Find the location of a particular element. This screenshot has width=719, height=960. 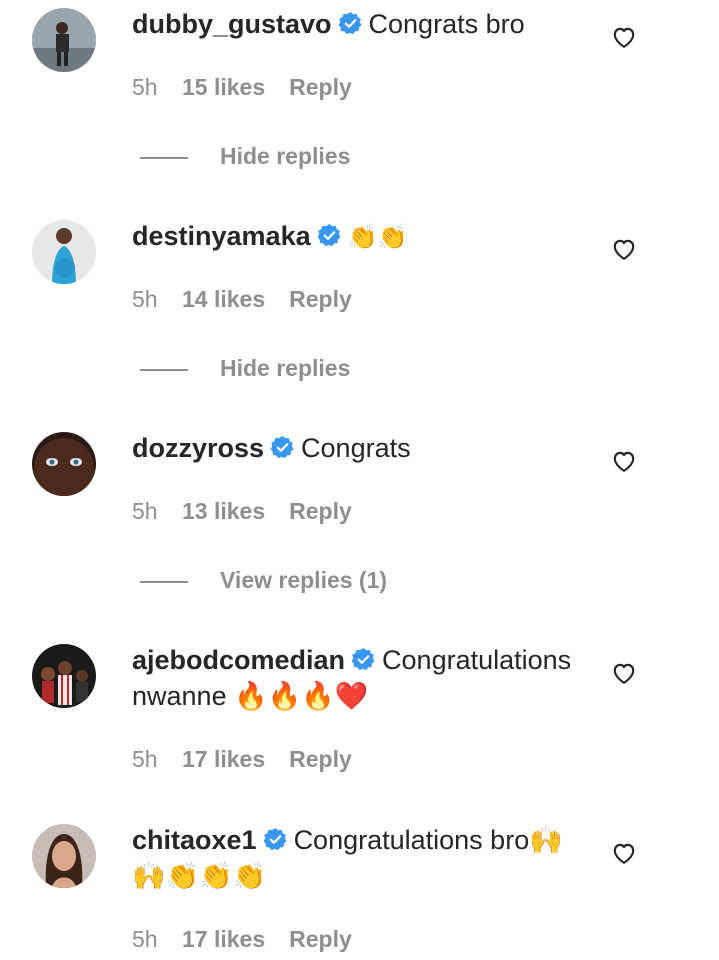

comment-meta: 5h 13 likes Reply is located at coordinates (242, 511).